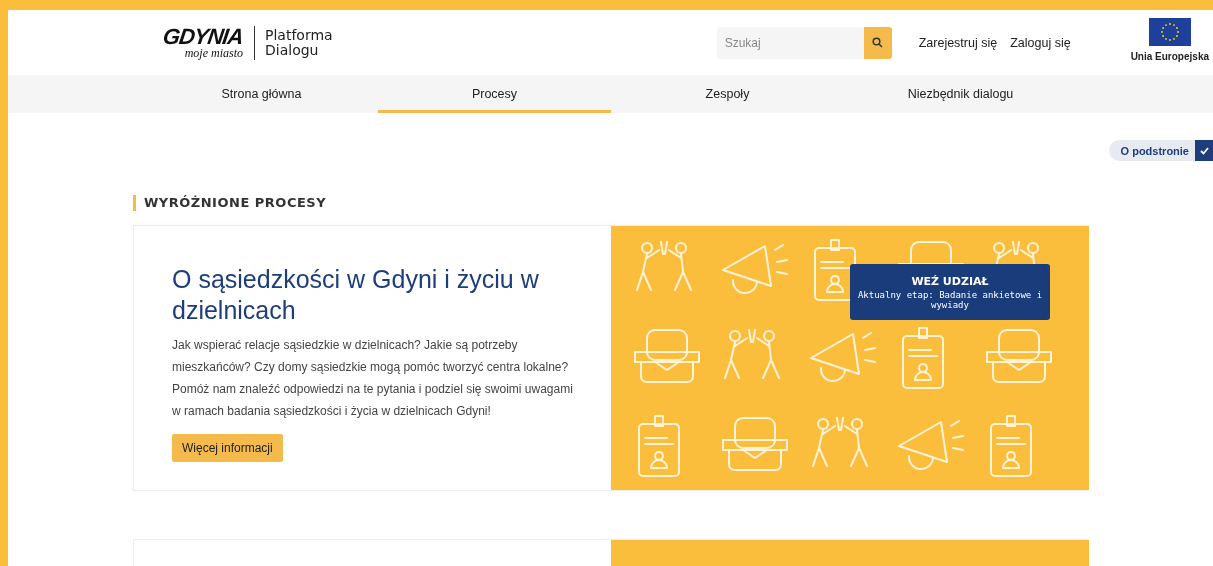 Image resolution: width=1213 pixels, height=566 pixels. I want to click on logo-wordmark: GDYNIA, so click(203, 36).